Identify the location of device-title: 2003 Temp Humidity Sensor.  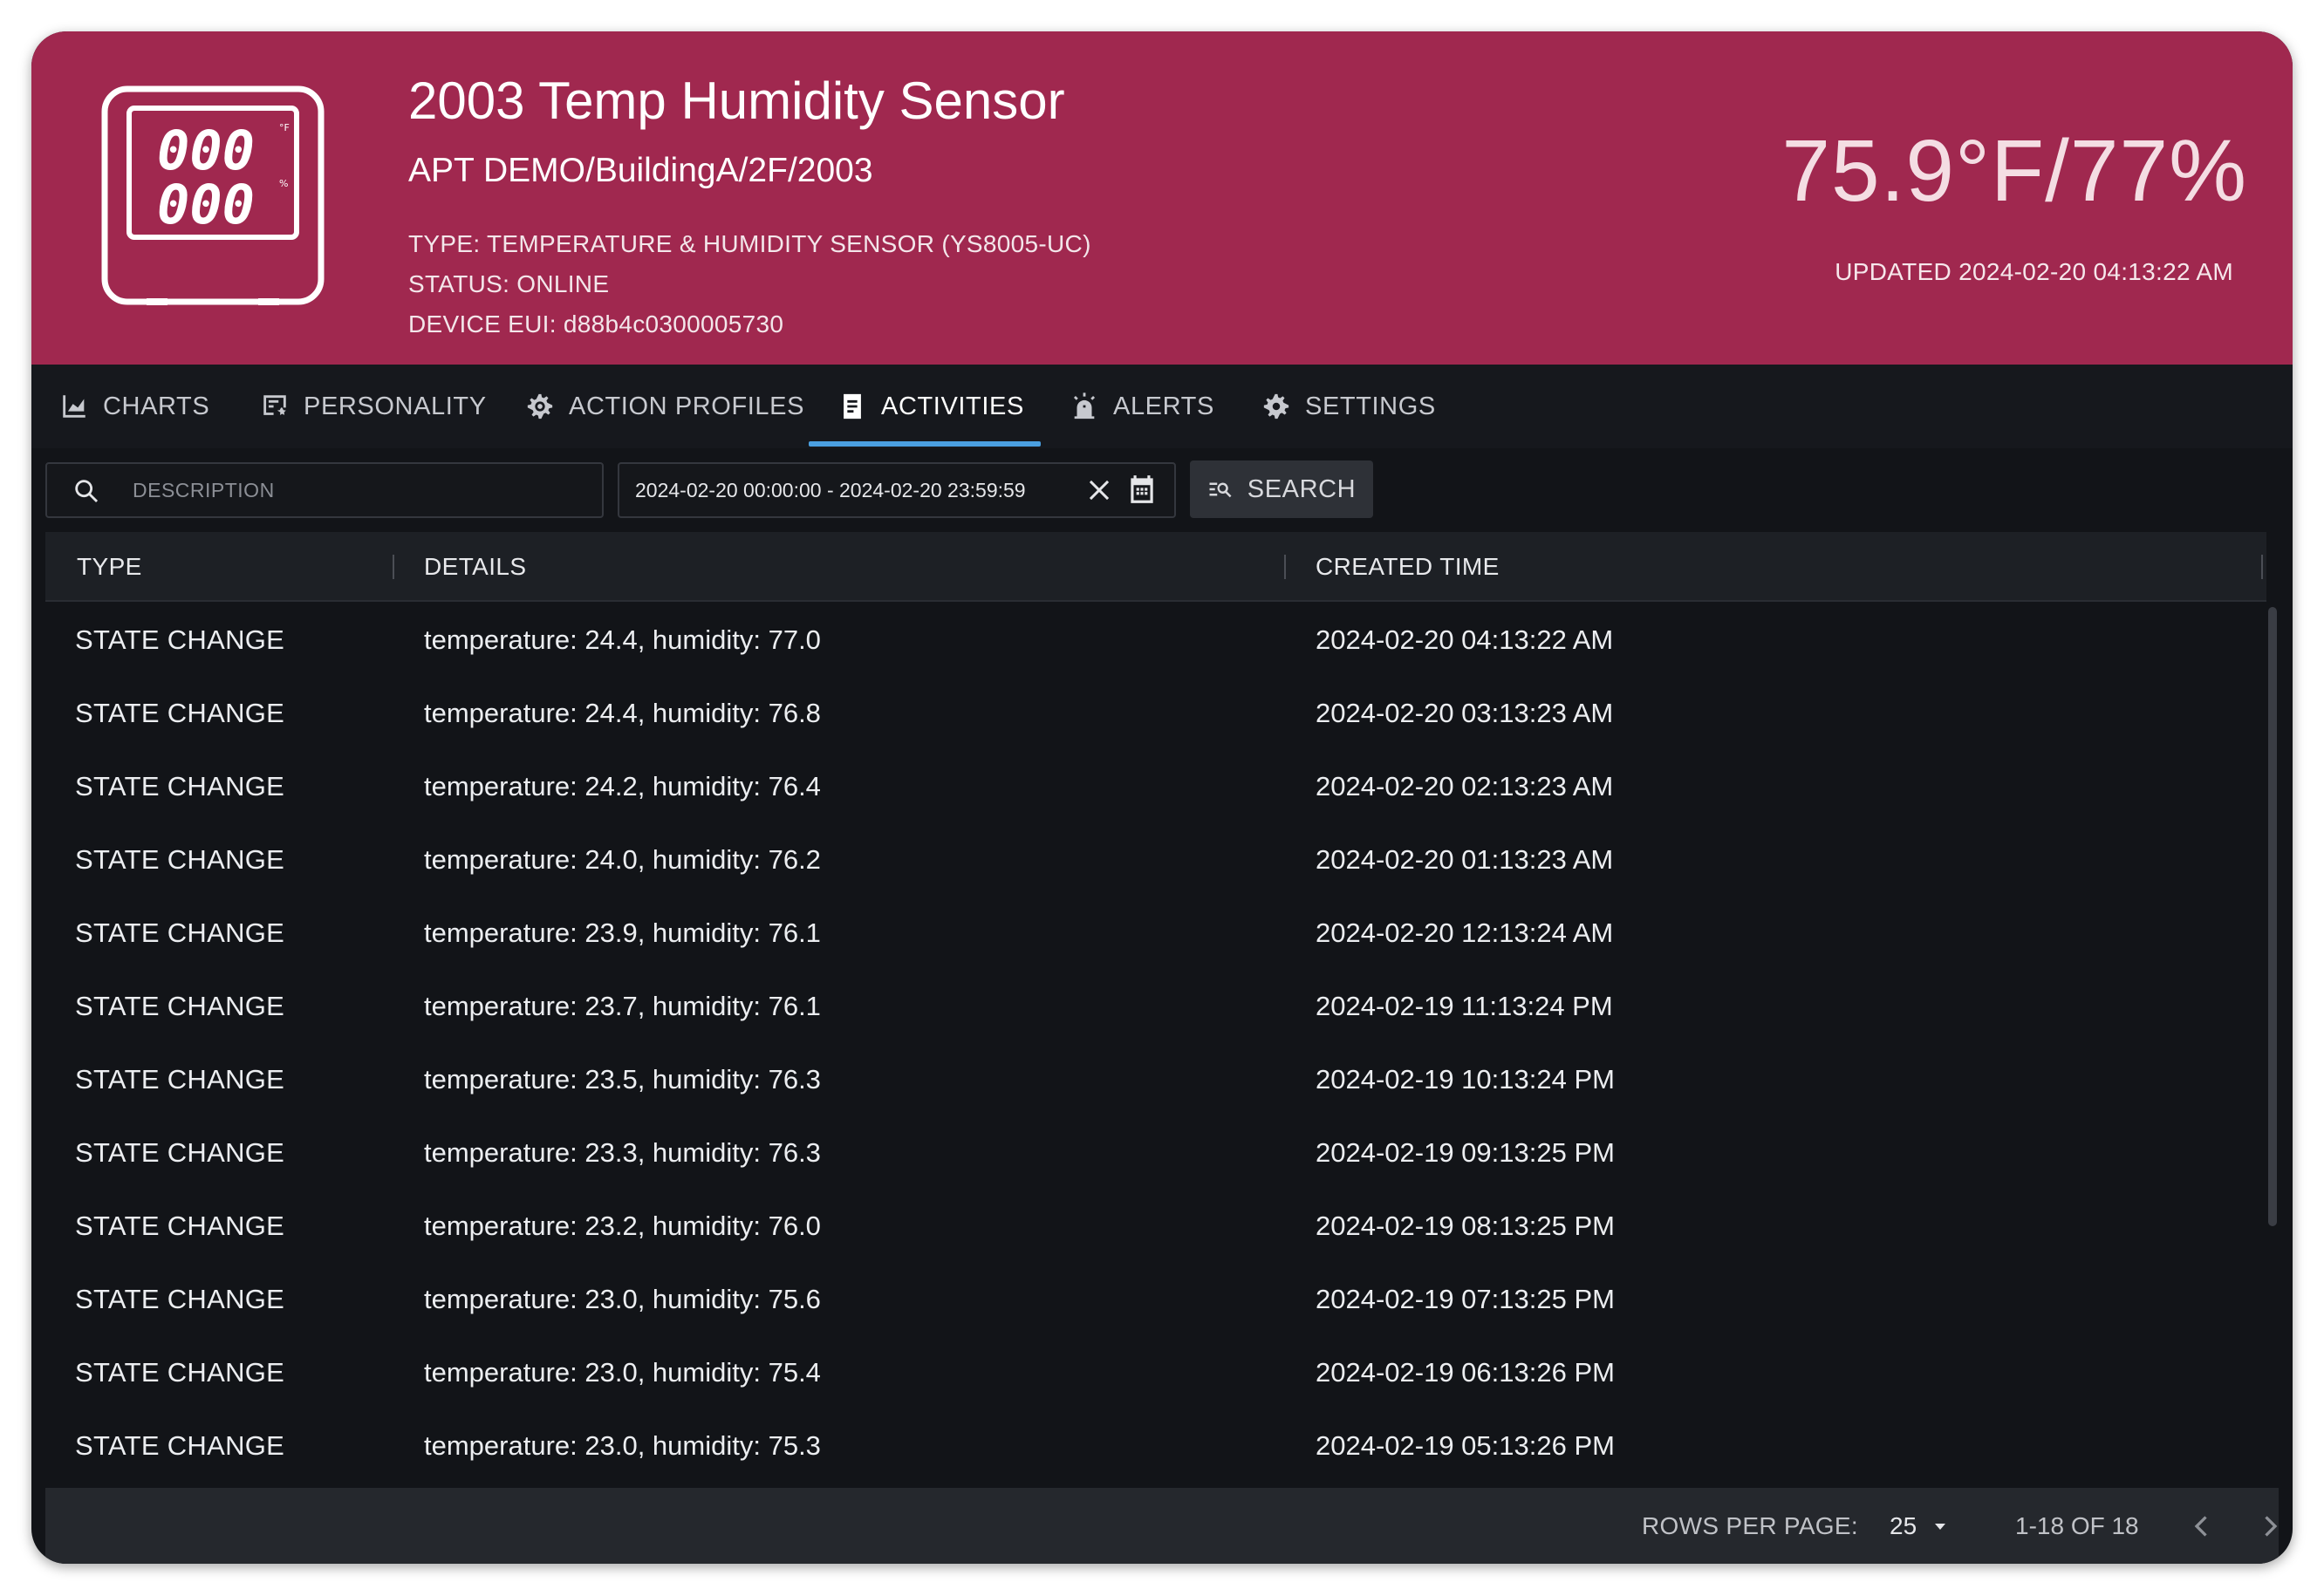
(737, 101).